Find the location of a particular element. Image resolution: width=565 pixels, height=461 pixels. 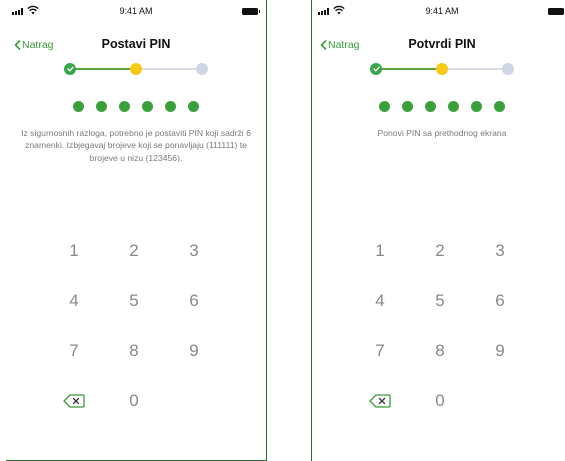

page-title: Potvrdi PIN is located at coordinates (442, 44).